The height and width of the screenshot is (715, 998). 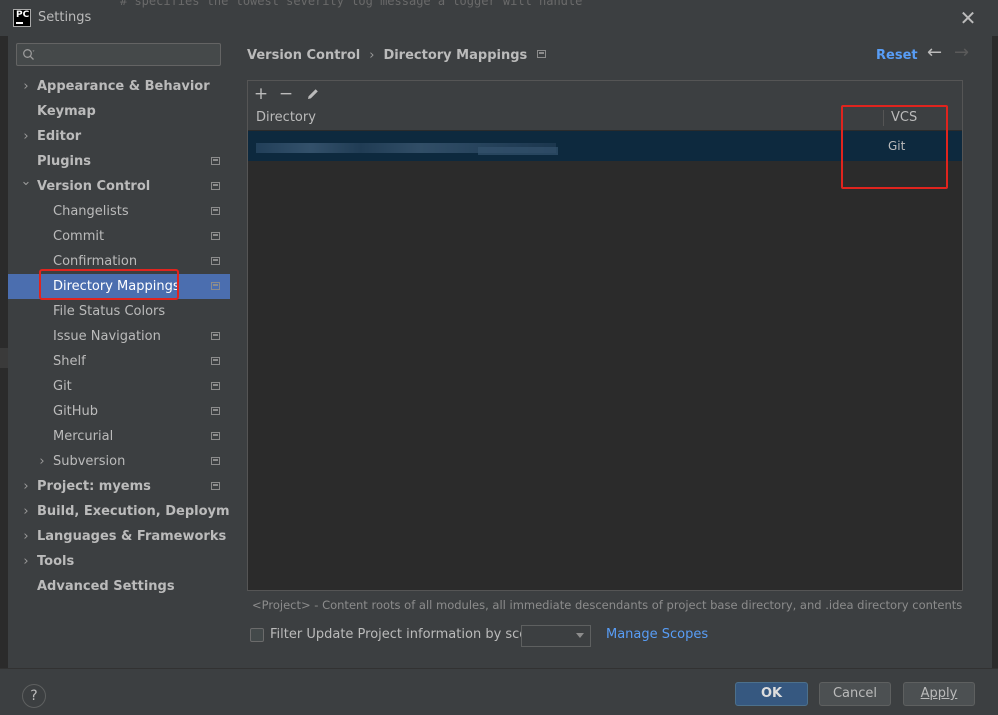 I want to click on sidebar-item-label: Languages & Frameworks, so click(x=132, y=536).